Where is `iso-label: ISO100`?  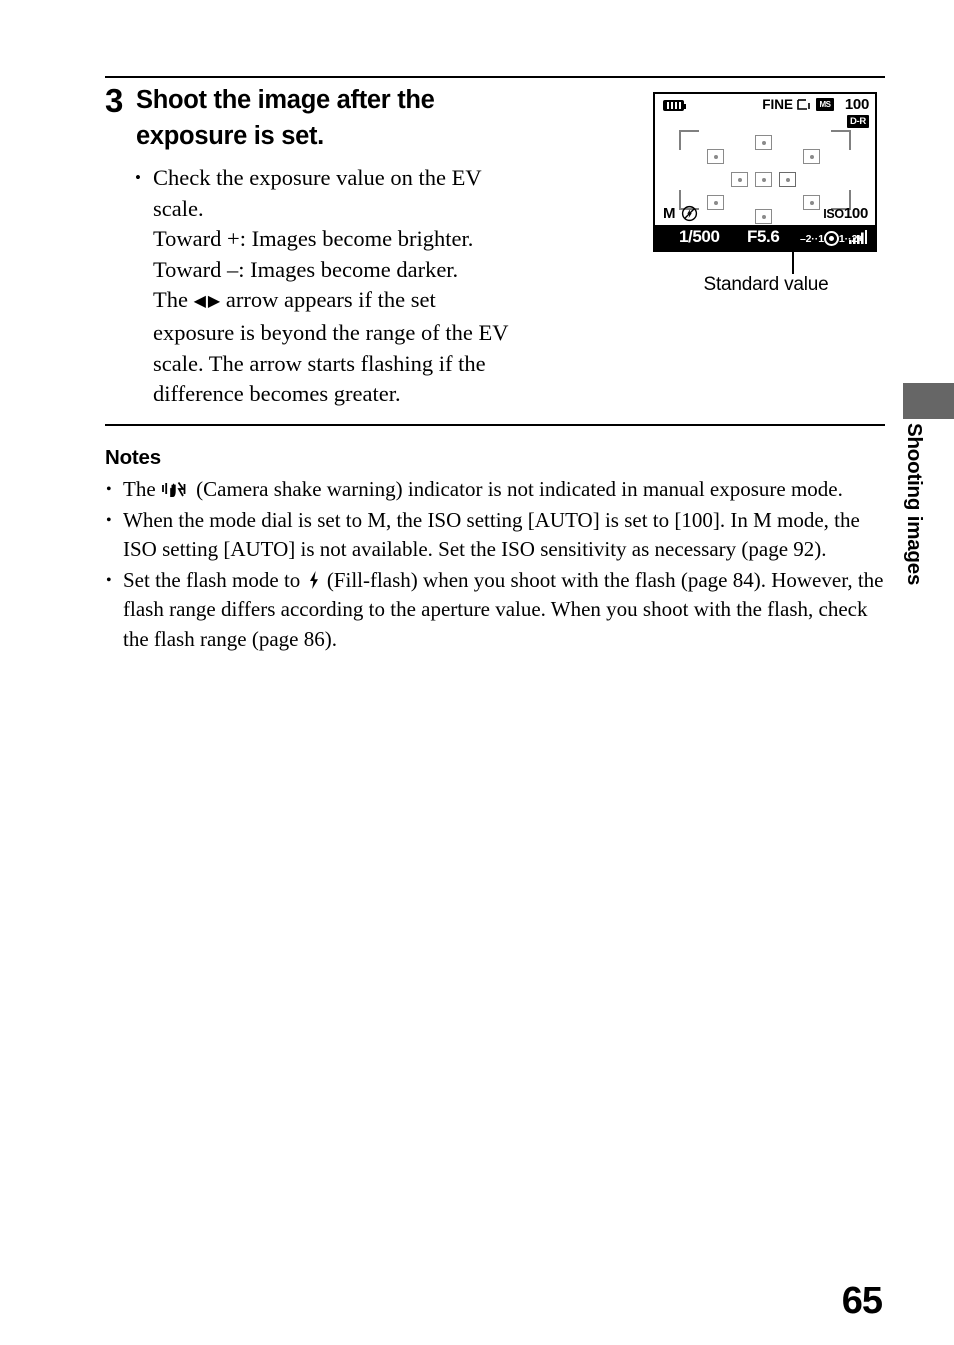
iso-label: ISO100 is located at coordinates (845, 213).